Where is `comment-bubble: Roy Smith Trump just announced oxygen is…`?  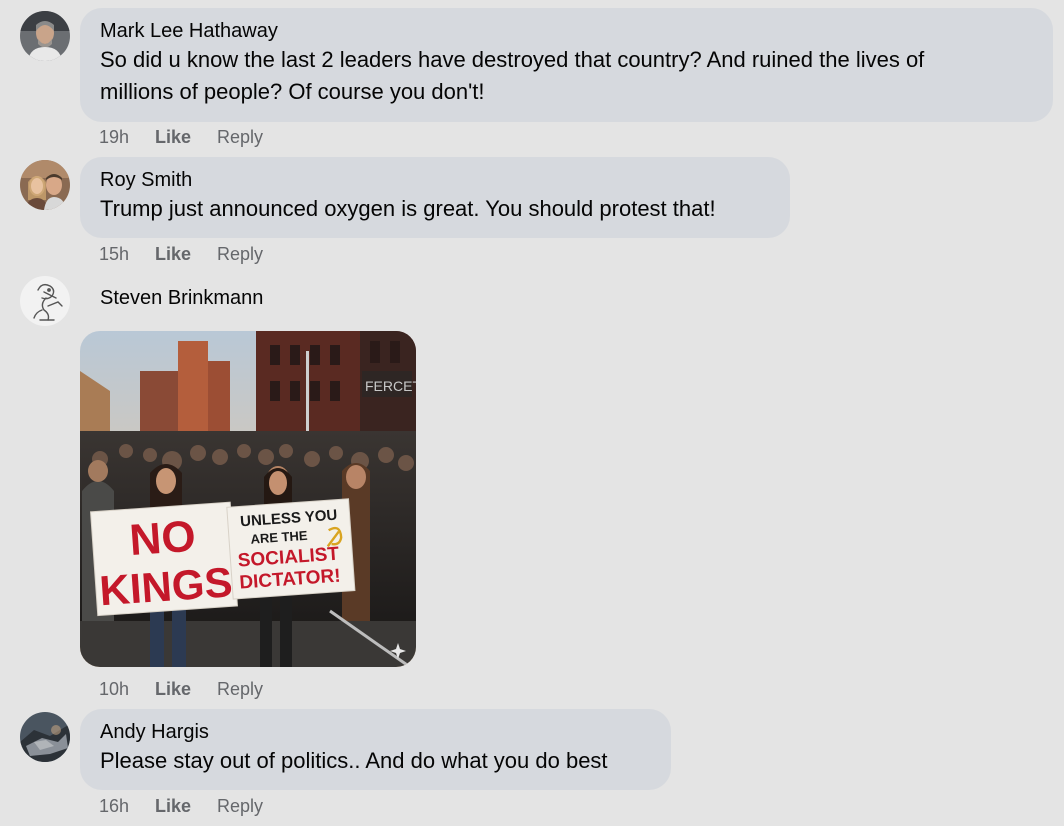 comment-bubble: Roy Smith Trump just announced oxygen is… is located at coordinates (435, 197).